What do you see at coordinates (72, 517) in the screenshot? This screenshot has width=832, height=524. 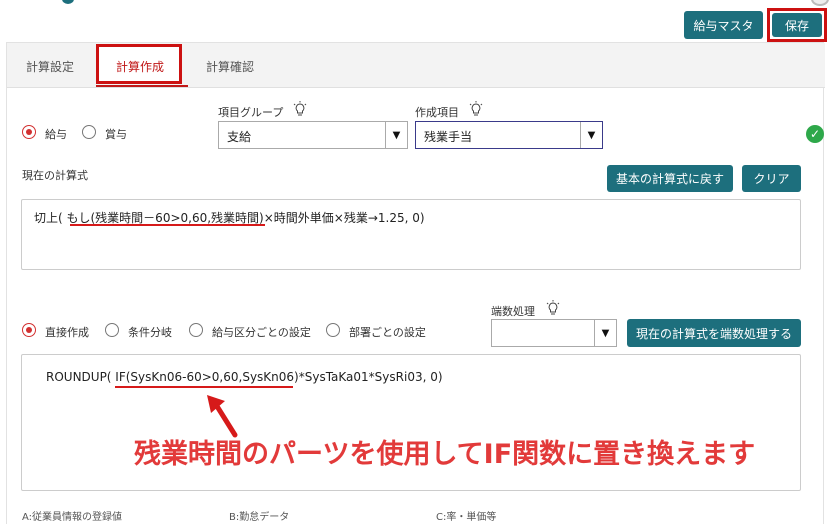 I see `parts-header-a: A:従業員情報の登録値` at bounding box center [72, 517].